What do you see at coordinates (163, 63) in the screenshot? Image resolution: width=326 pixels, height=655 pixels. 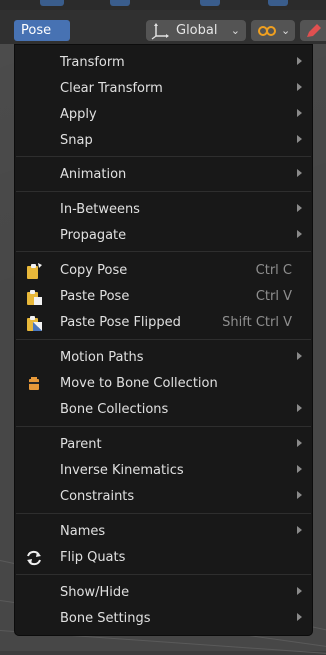 I see `menu-item-transform: Transform` at bounding box center [163, 63].